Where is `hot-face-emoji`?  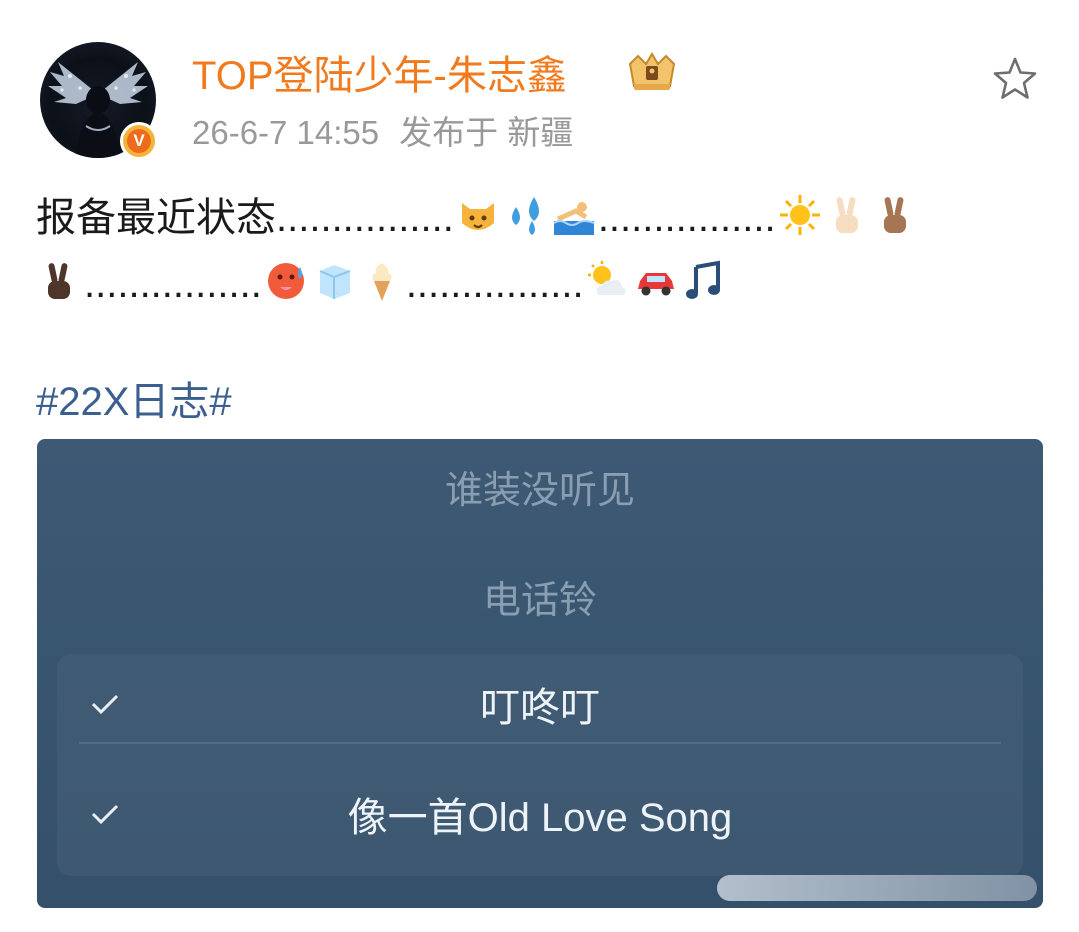
hot-face-emoji is located at coordinates (285, 281).